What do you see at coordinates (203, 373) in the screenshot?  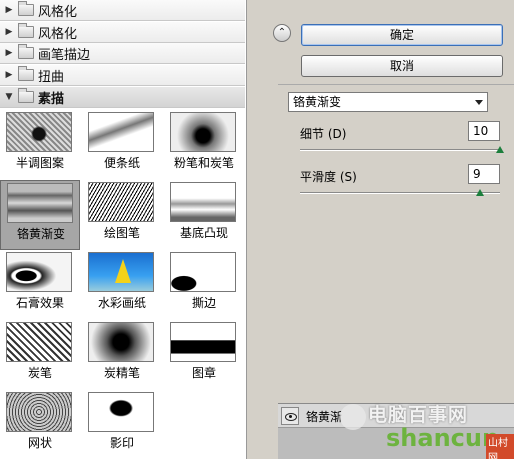 I see `thumbnail-label: 图章` at bounding box center [203, 373].